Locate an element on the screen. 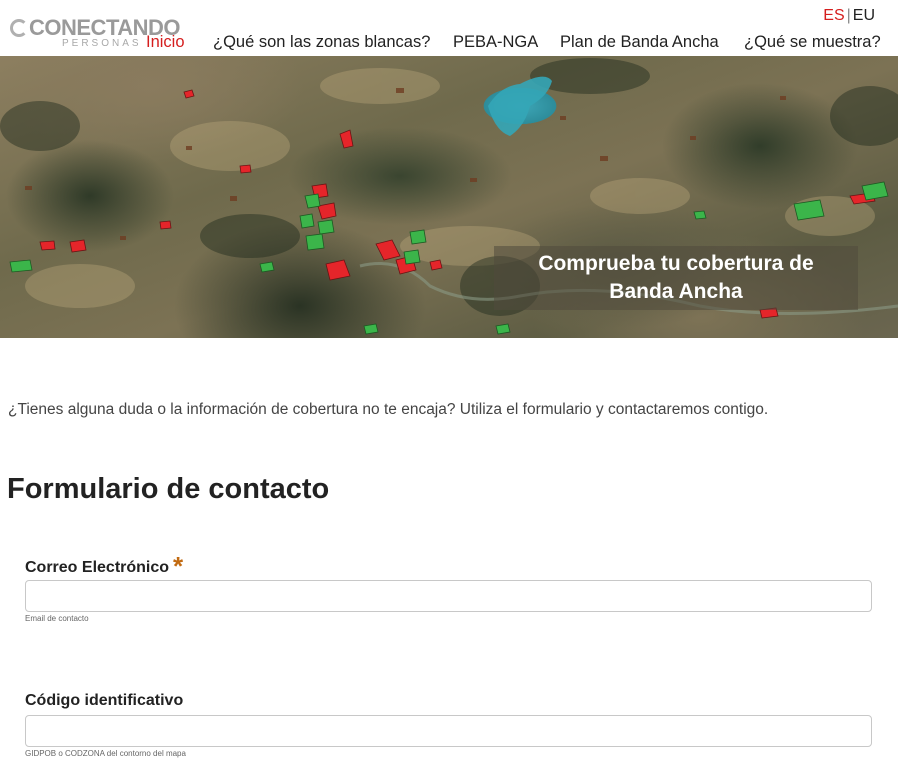  code-input is located at coordinates (448, 731).